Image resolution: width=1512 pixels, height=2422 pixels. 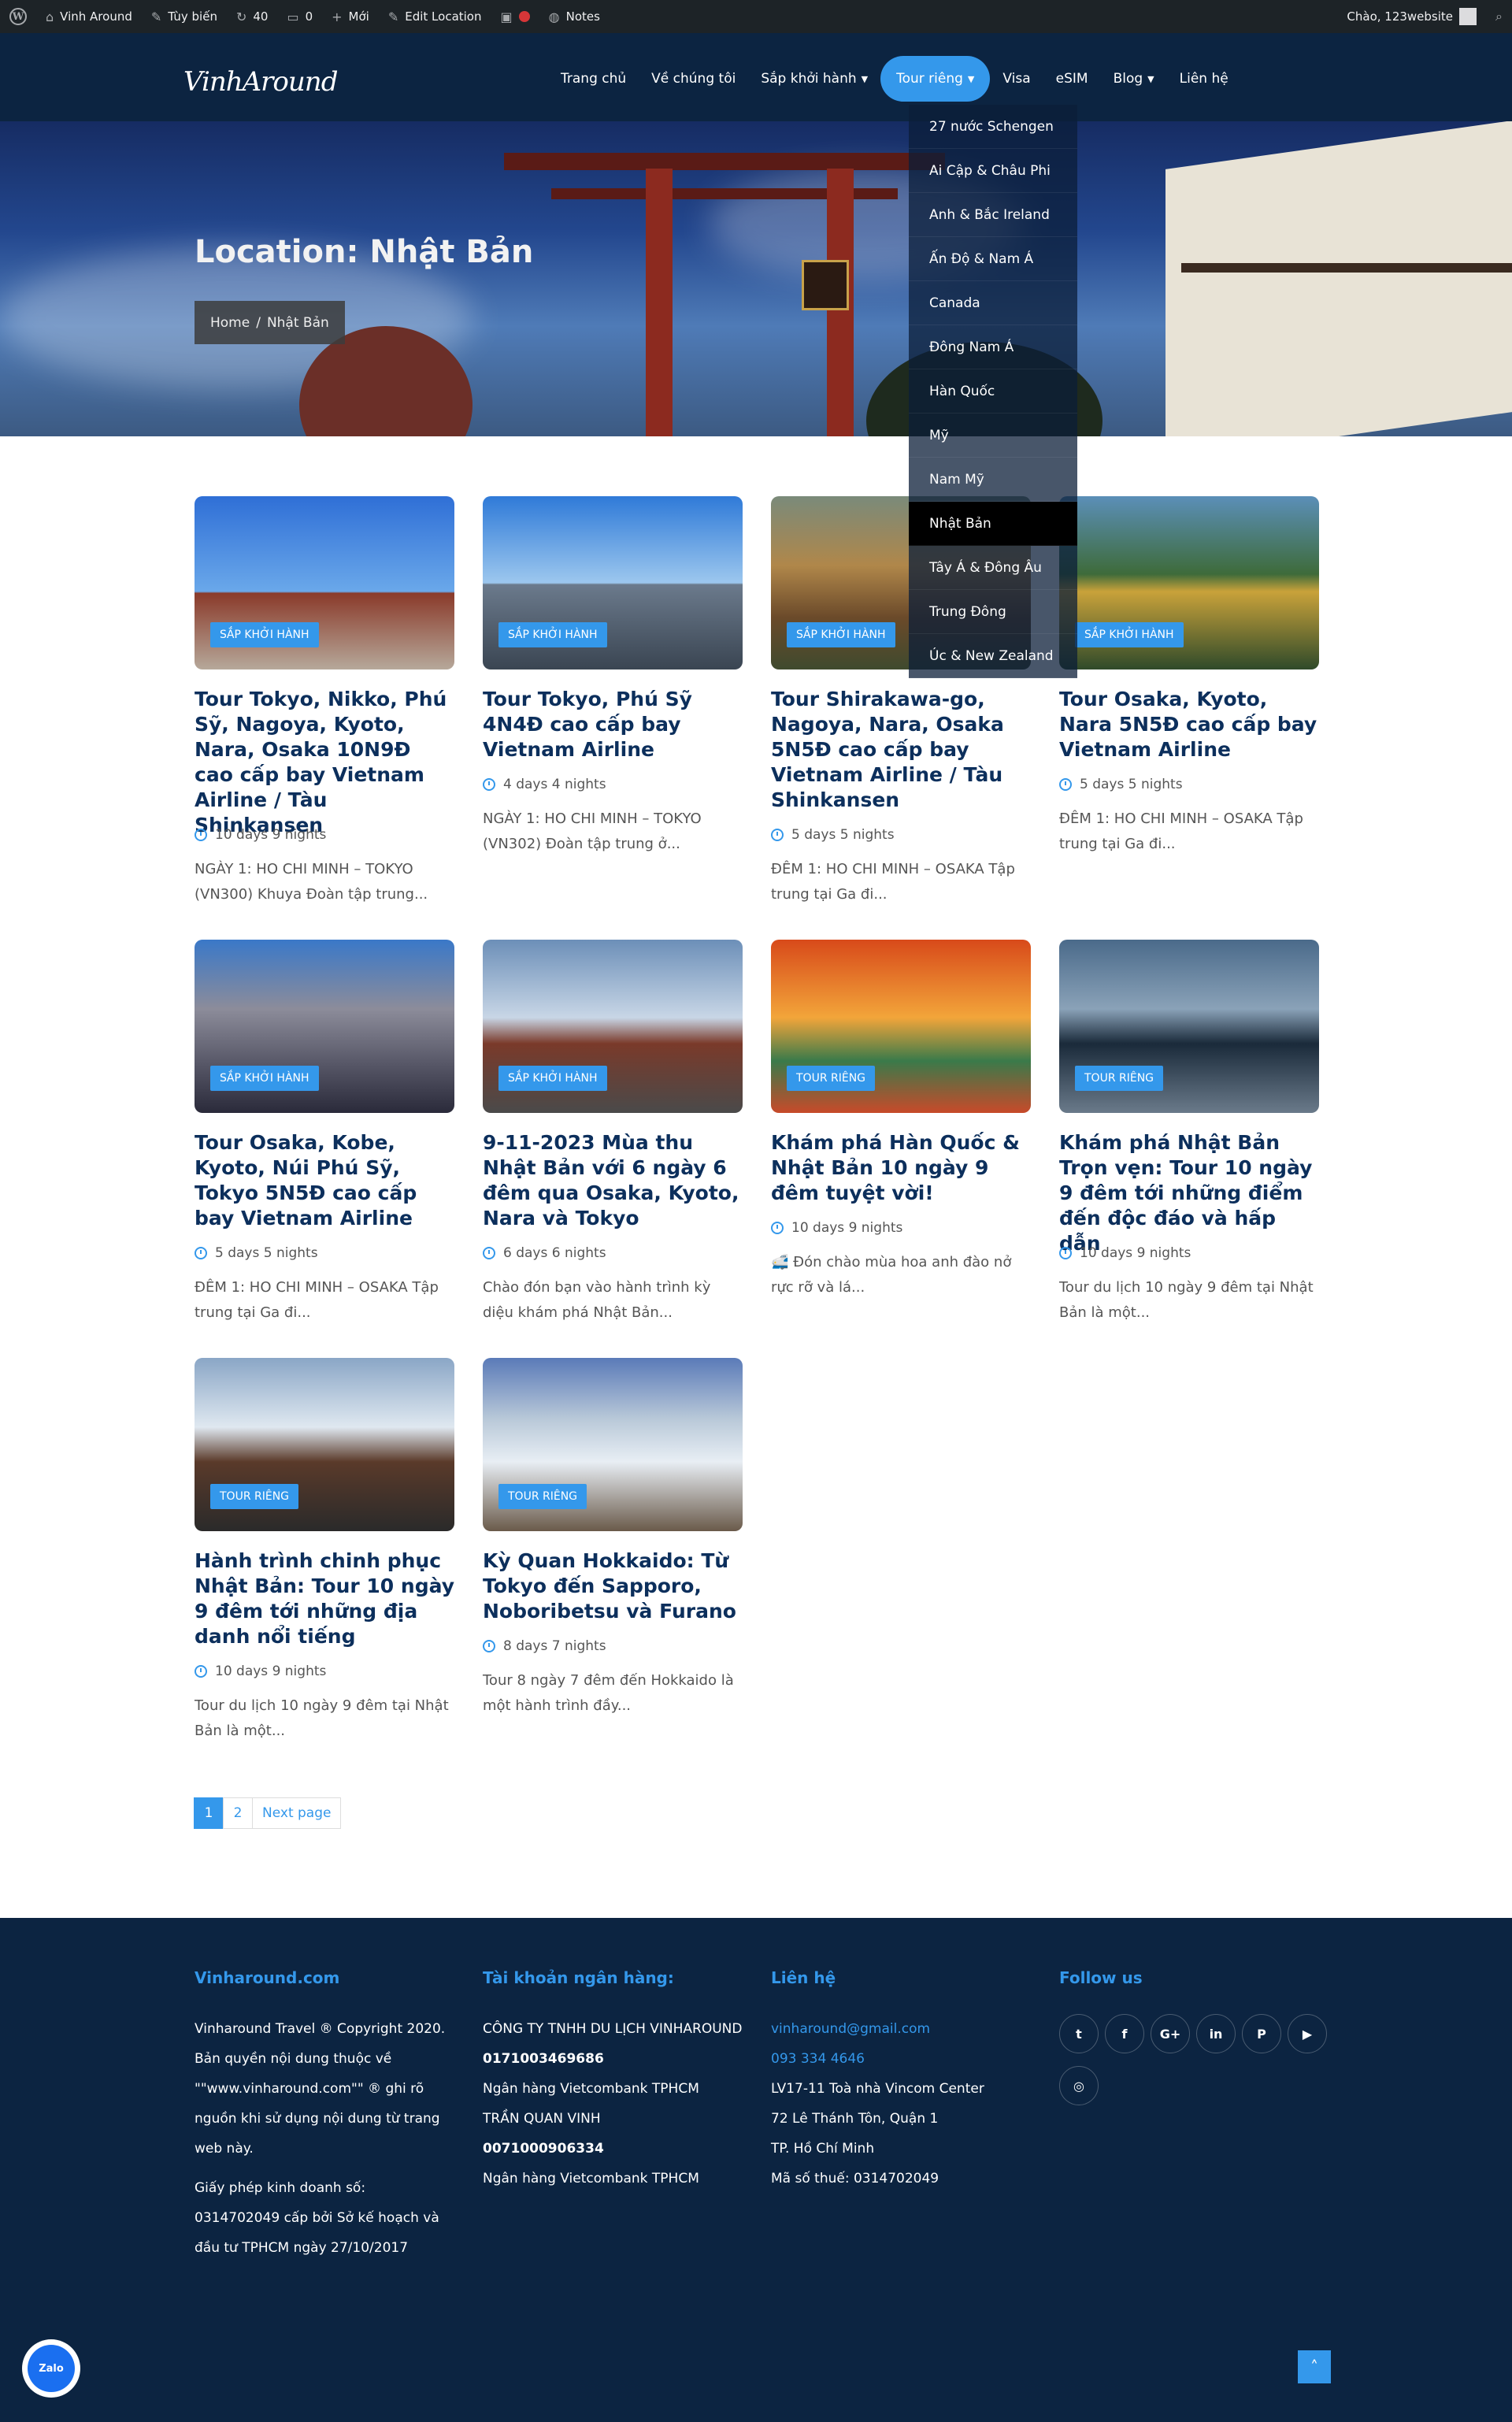 I want to click on nav-visa: Visa, so click(x=1016, y=79).